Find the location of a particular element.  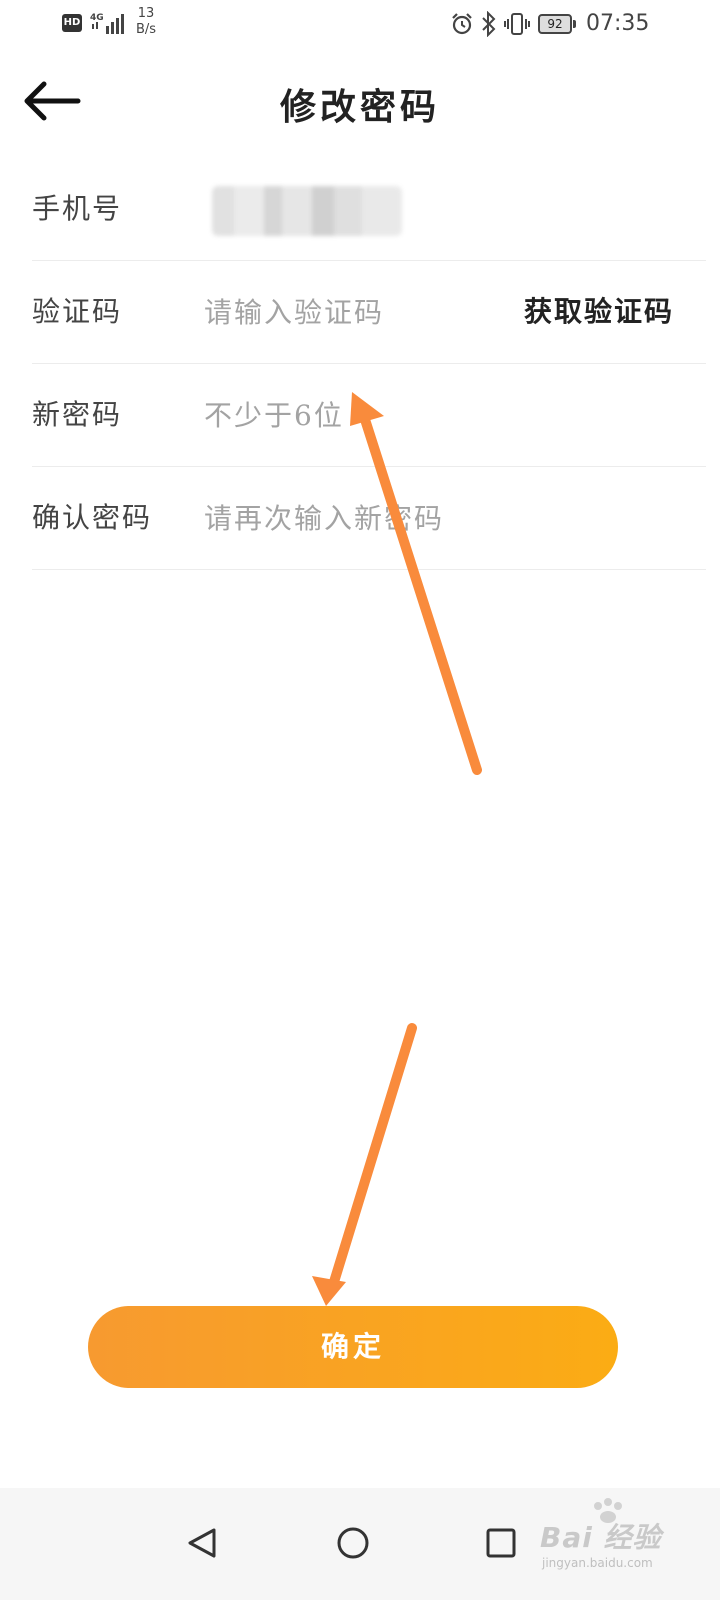

clock: 07:35 is located at coordinates (618, 23).